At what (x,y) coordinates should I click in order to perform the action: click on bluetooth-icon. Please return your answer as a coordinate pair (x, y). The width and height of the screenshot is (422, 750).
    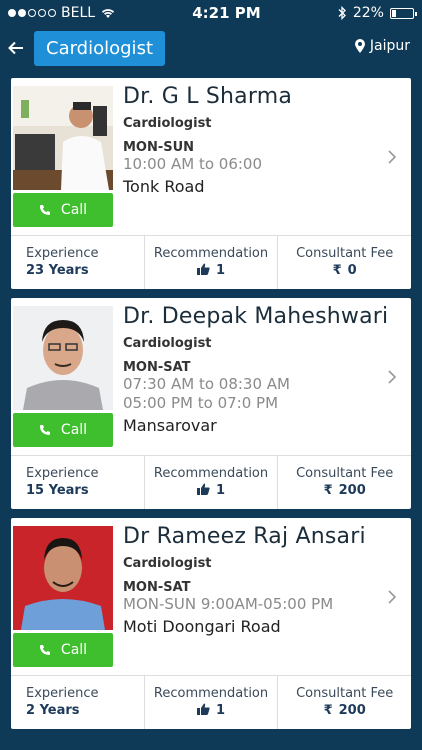
    Looking at the image, I should click on (342, 13).